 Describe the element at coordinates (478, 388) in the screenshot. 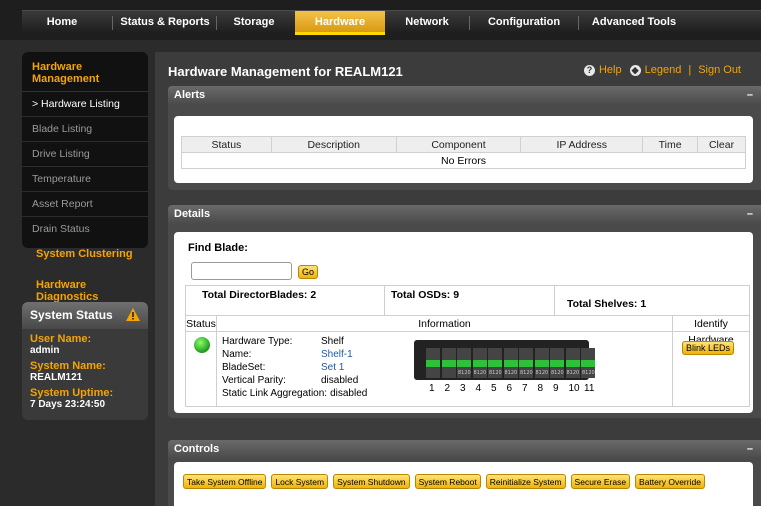

I see `slot-number: 4` at that location.